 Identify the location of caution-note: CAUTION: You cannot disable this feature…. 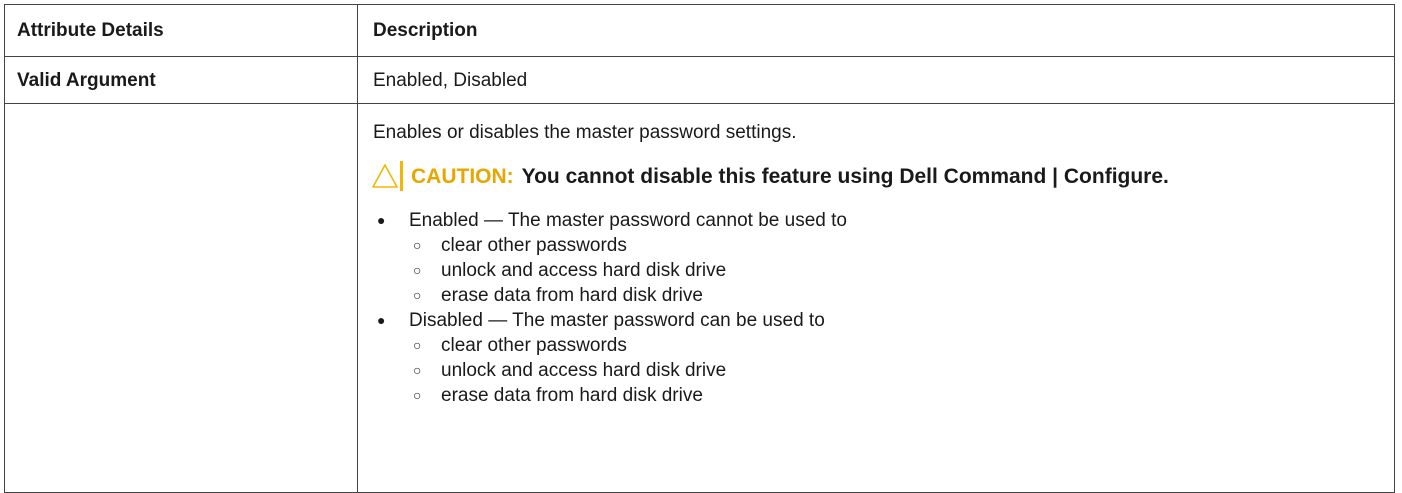
(882, 176).